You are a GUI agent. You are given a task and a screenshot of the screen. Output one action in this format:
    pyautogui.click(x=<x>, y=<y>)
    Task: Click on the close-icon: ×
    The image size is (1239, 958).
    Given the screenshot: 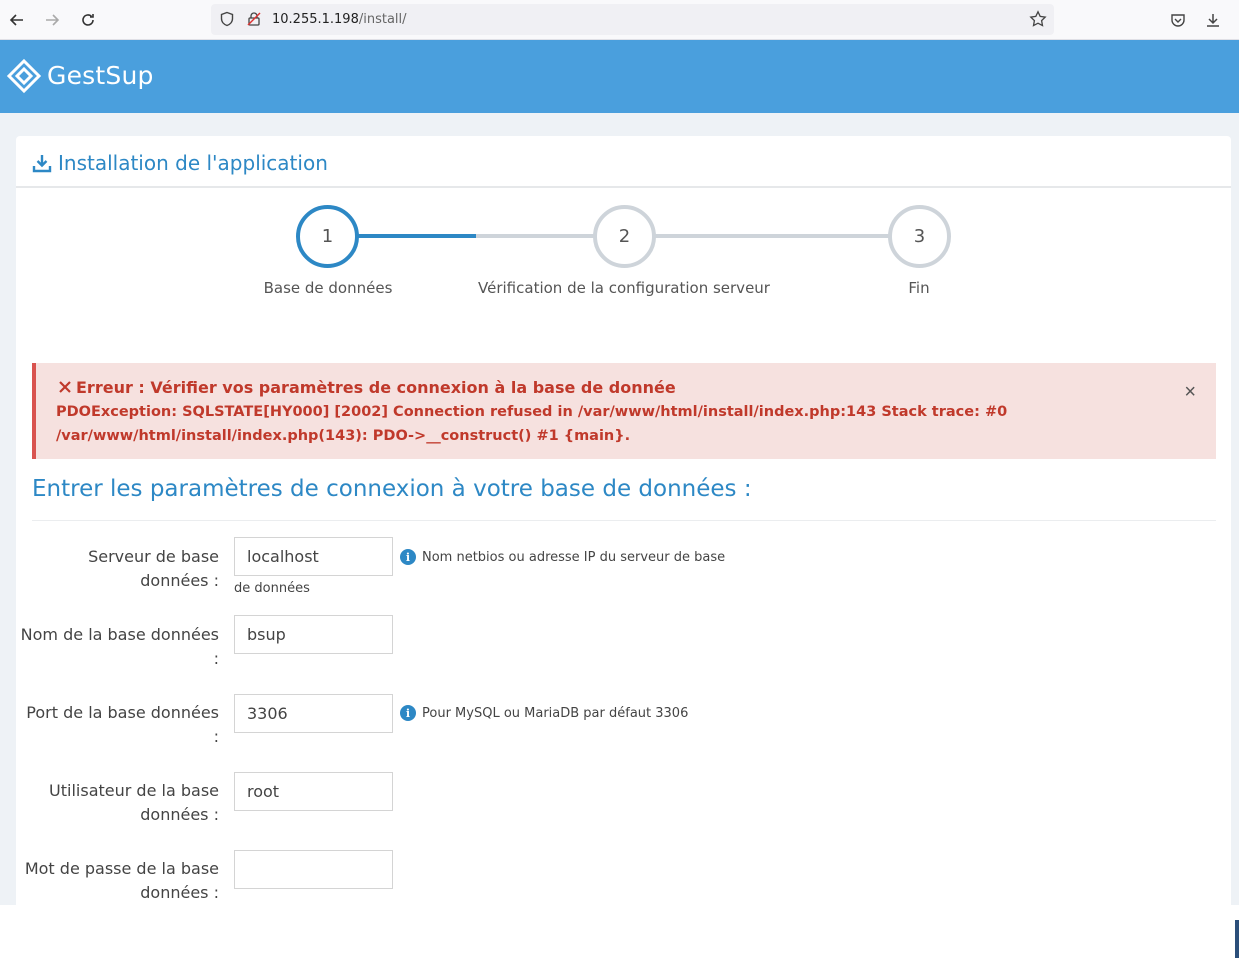 What is the action you would take?
    pyautogui.click(x=1190, y=392)
    